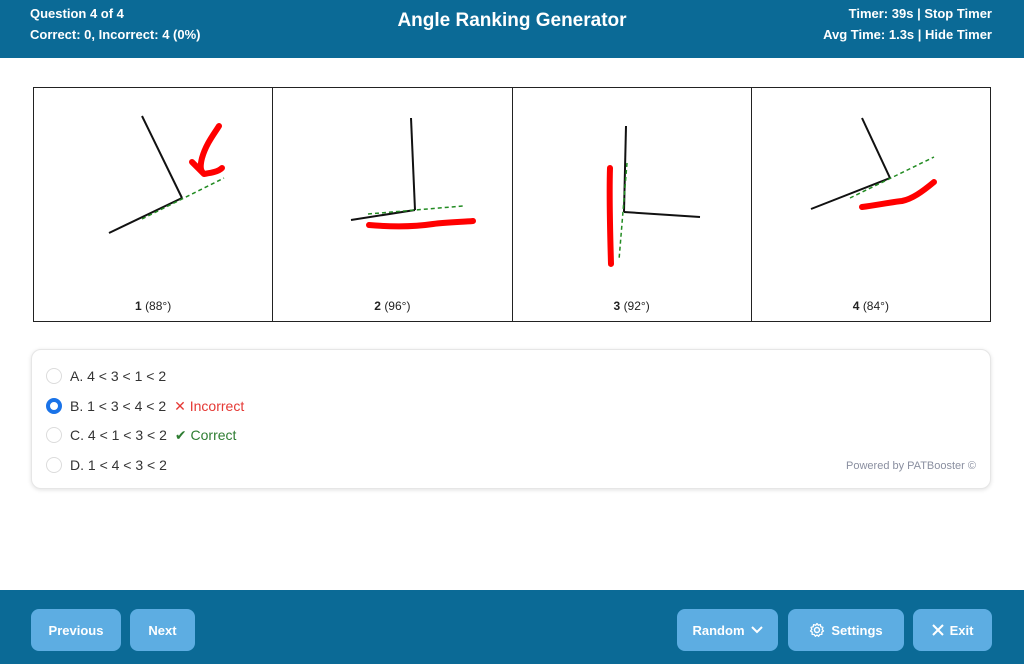  I want to click on option-label: B. 1 < 3 < 4 < 2, so click(118, 406).